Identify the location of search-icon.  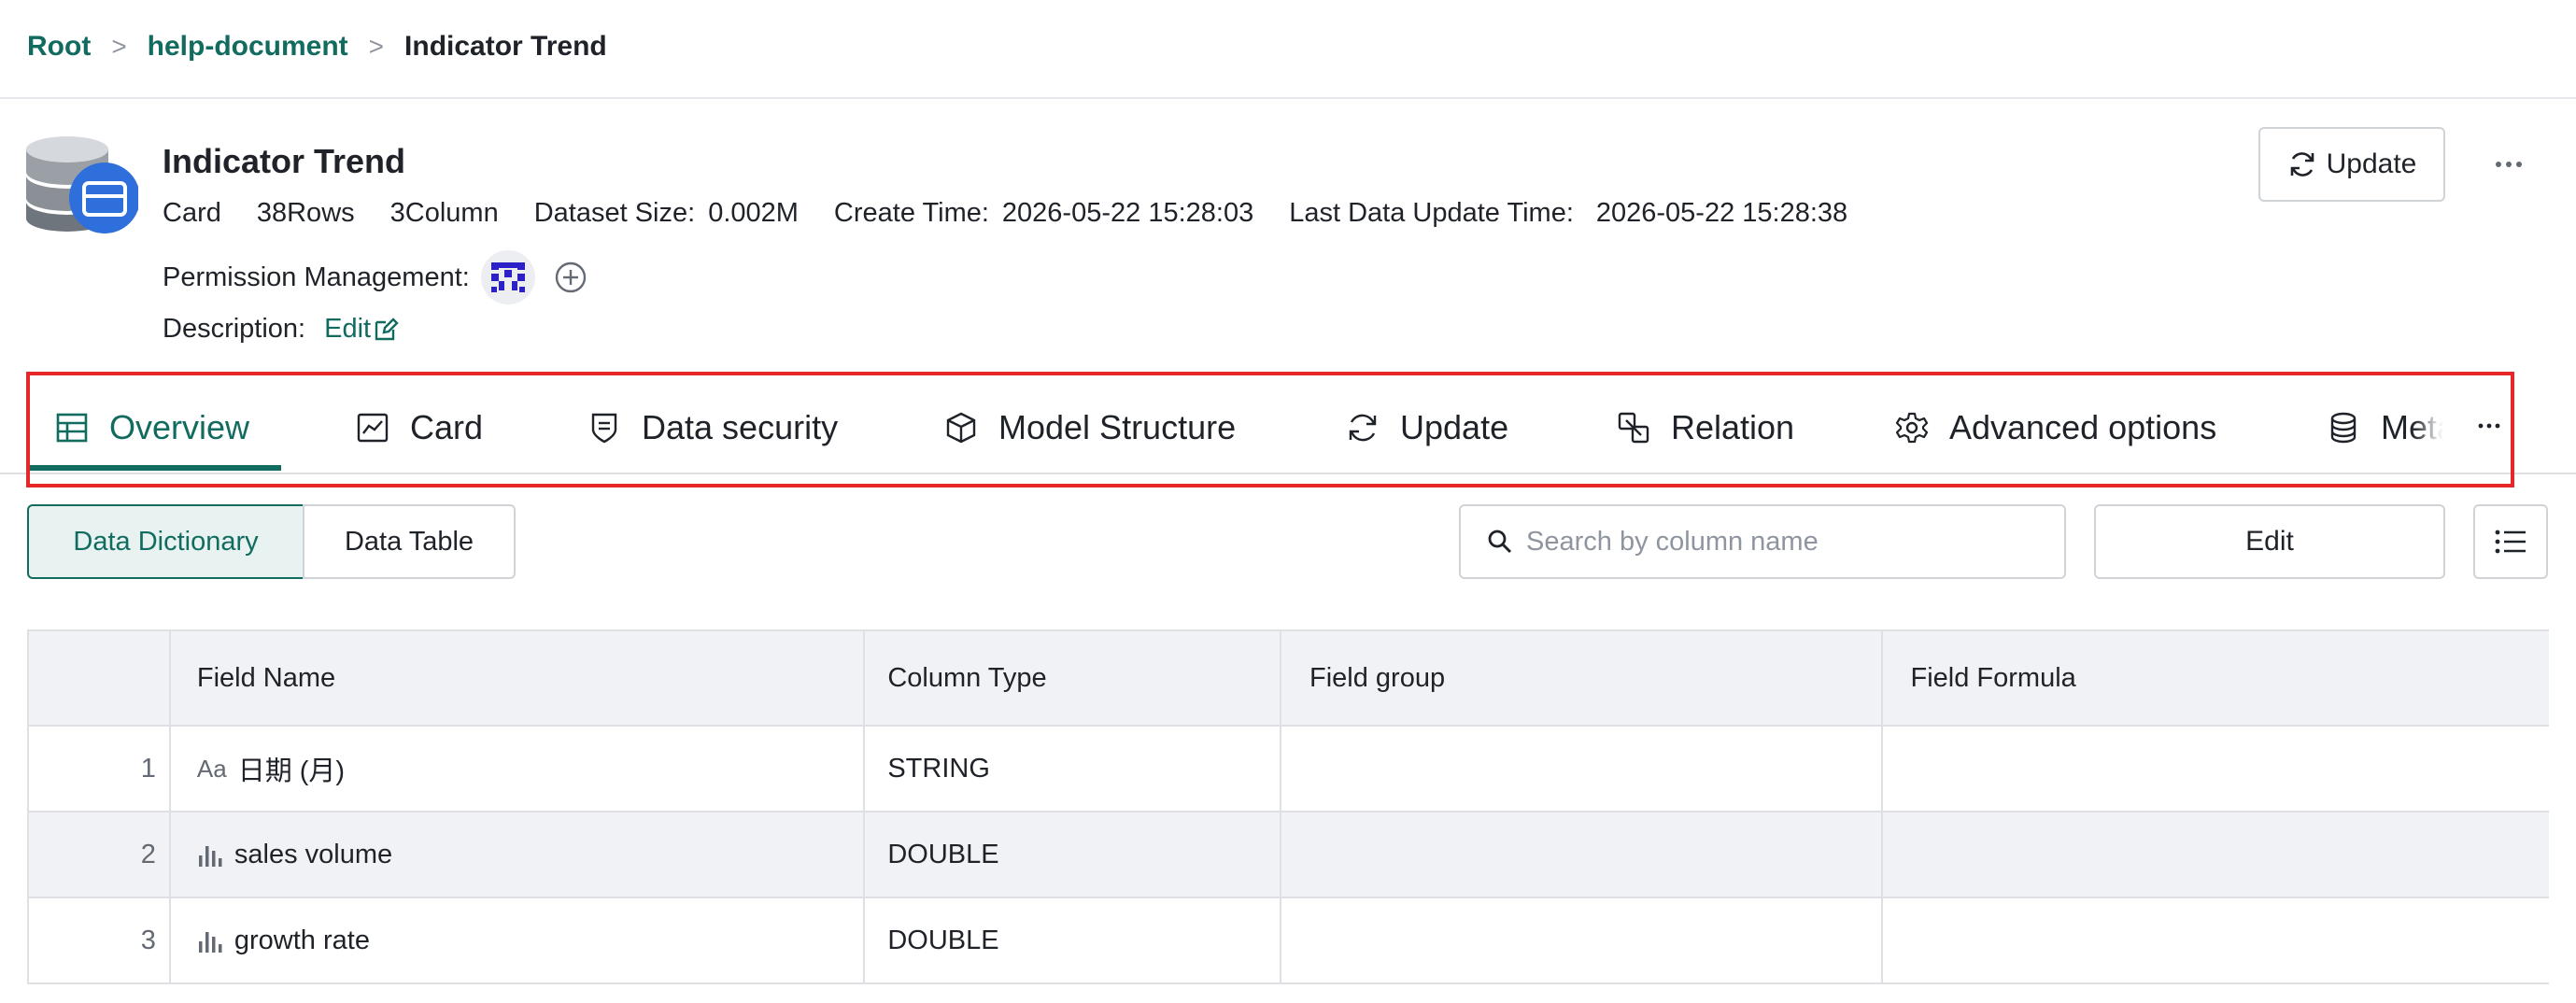
(1500, 542).